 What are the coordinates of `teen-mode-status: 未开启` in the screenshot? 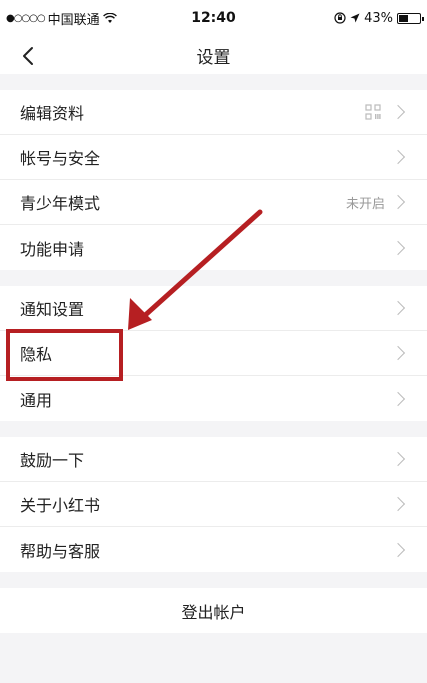 It's located at (365, 204).